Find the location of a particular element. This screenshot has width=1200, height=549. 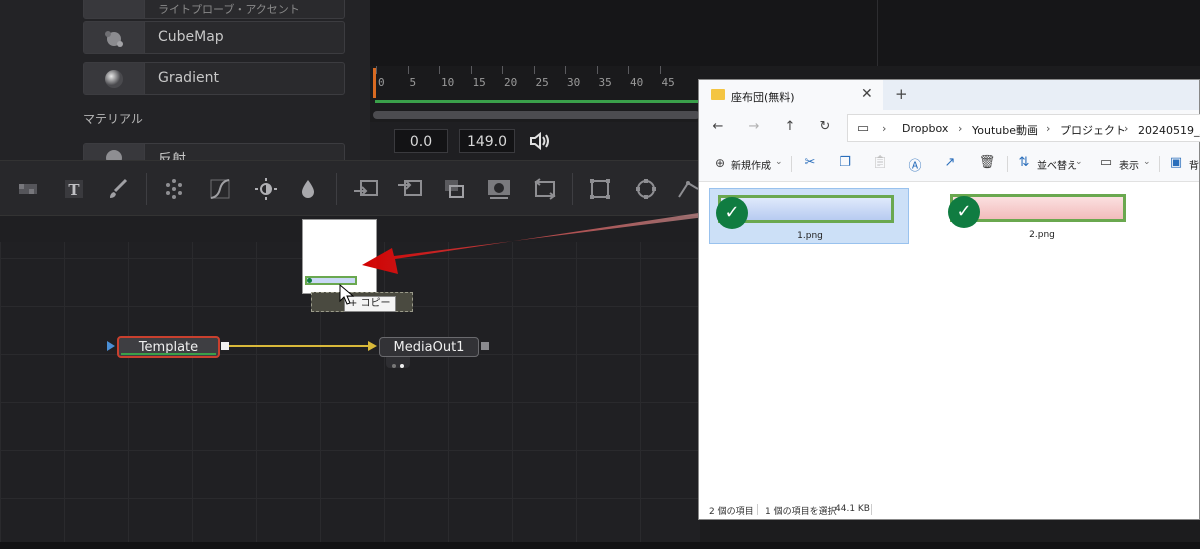

breadcrumb-item: 20240519_座布 is located at coordinates (1169, 130).